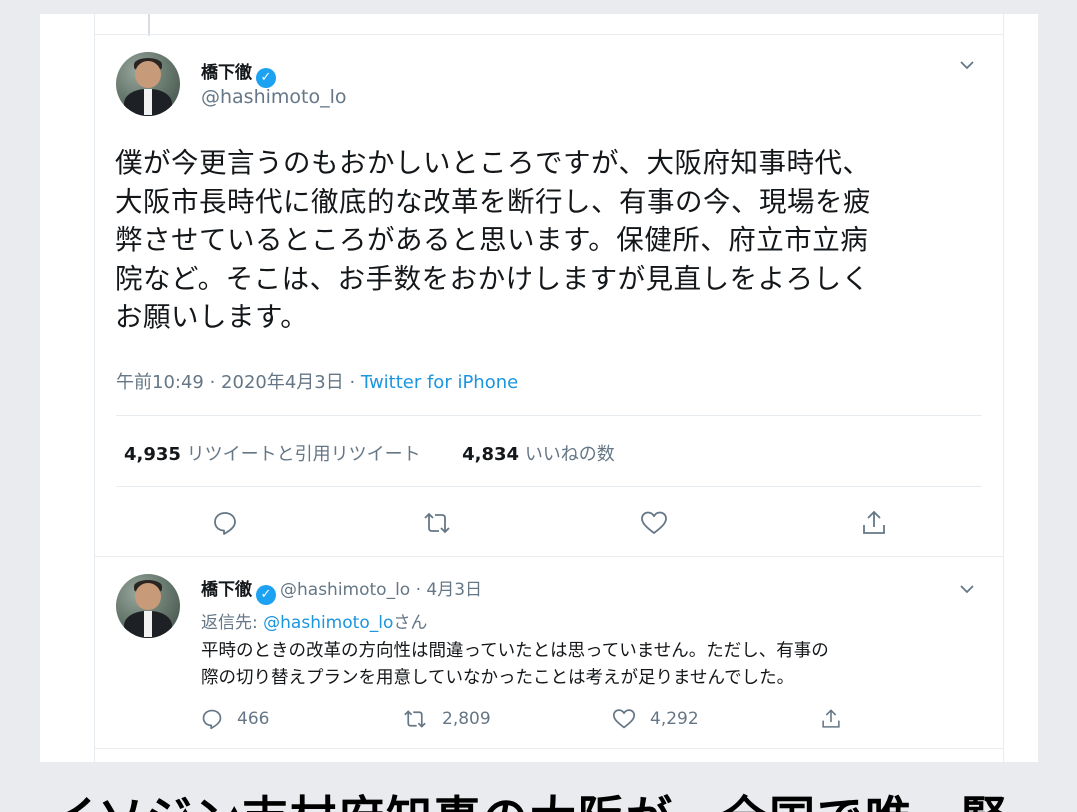  I want to click on tweet-text-line: 院など。そこは、お手数をおかけしますが見直しをよろしく, so click(492, 278).